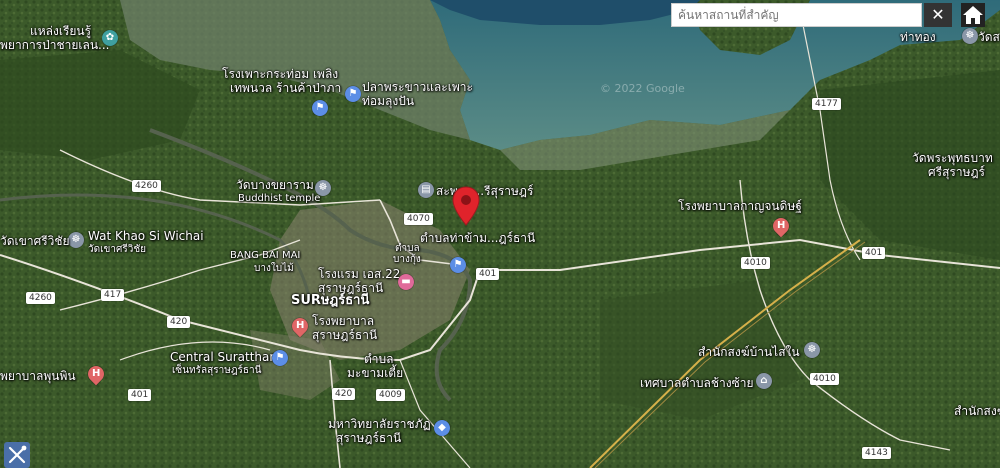 This screenshot has width=1000, height=472. Describe the element at coordinates (379, 424) in the screenshot. I see `place-label-university: มหาวิทยาลัยราชภัฏ` at that location.